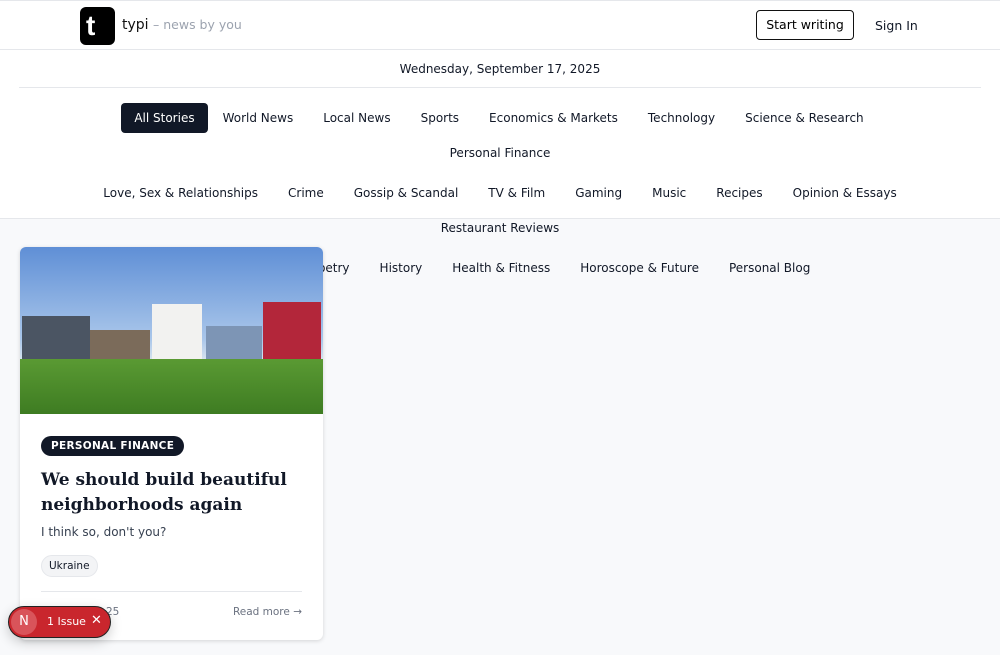 This screenshot has width=1000, height=655. What do you see at coordinates (845, 193) in the screenshot?
I see `category-opinion-essays: Opinion & Essays` at bounding box center [845, 193].